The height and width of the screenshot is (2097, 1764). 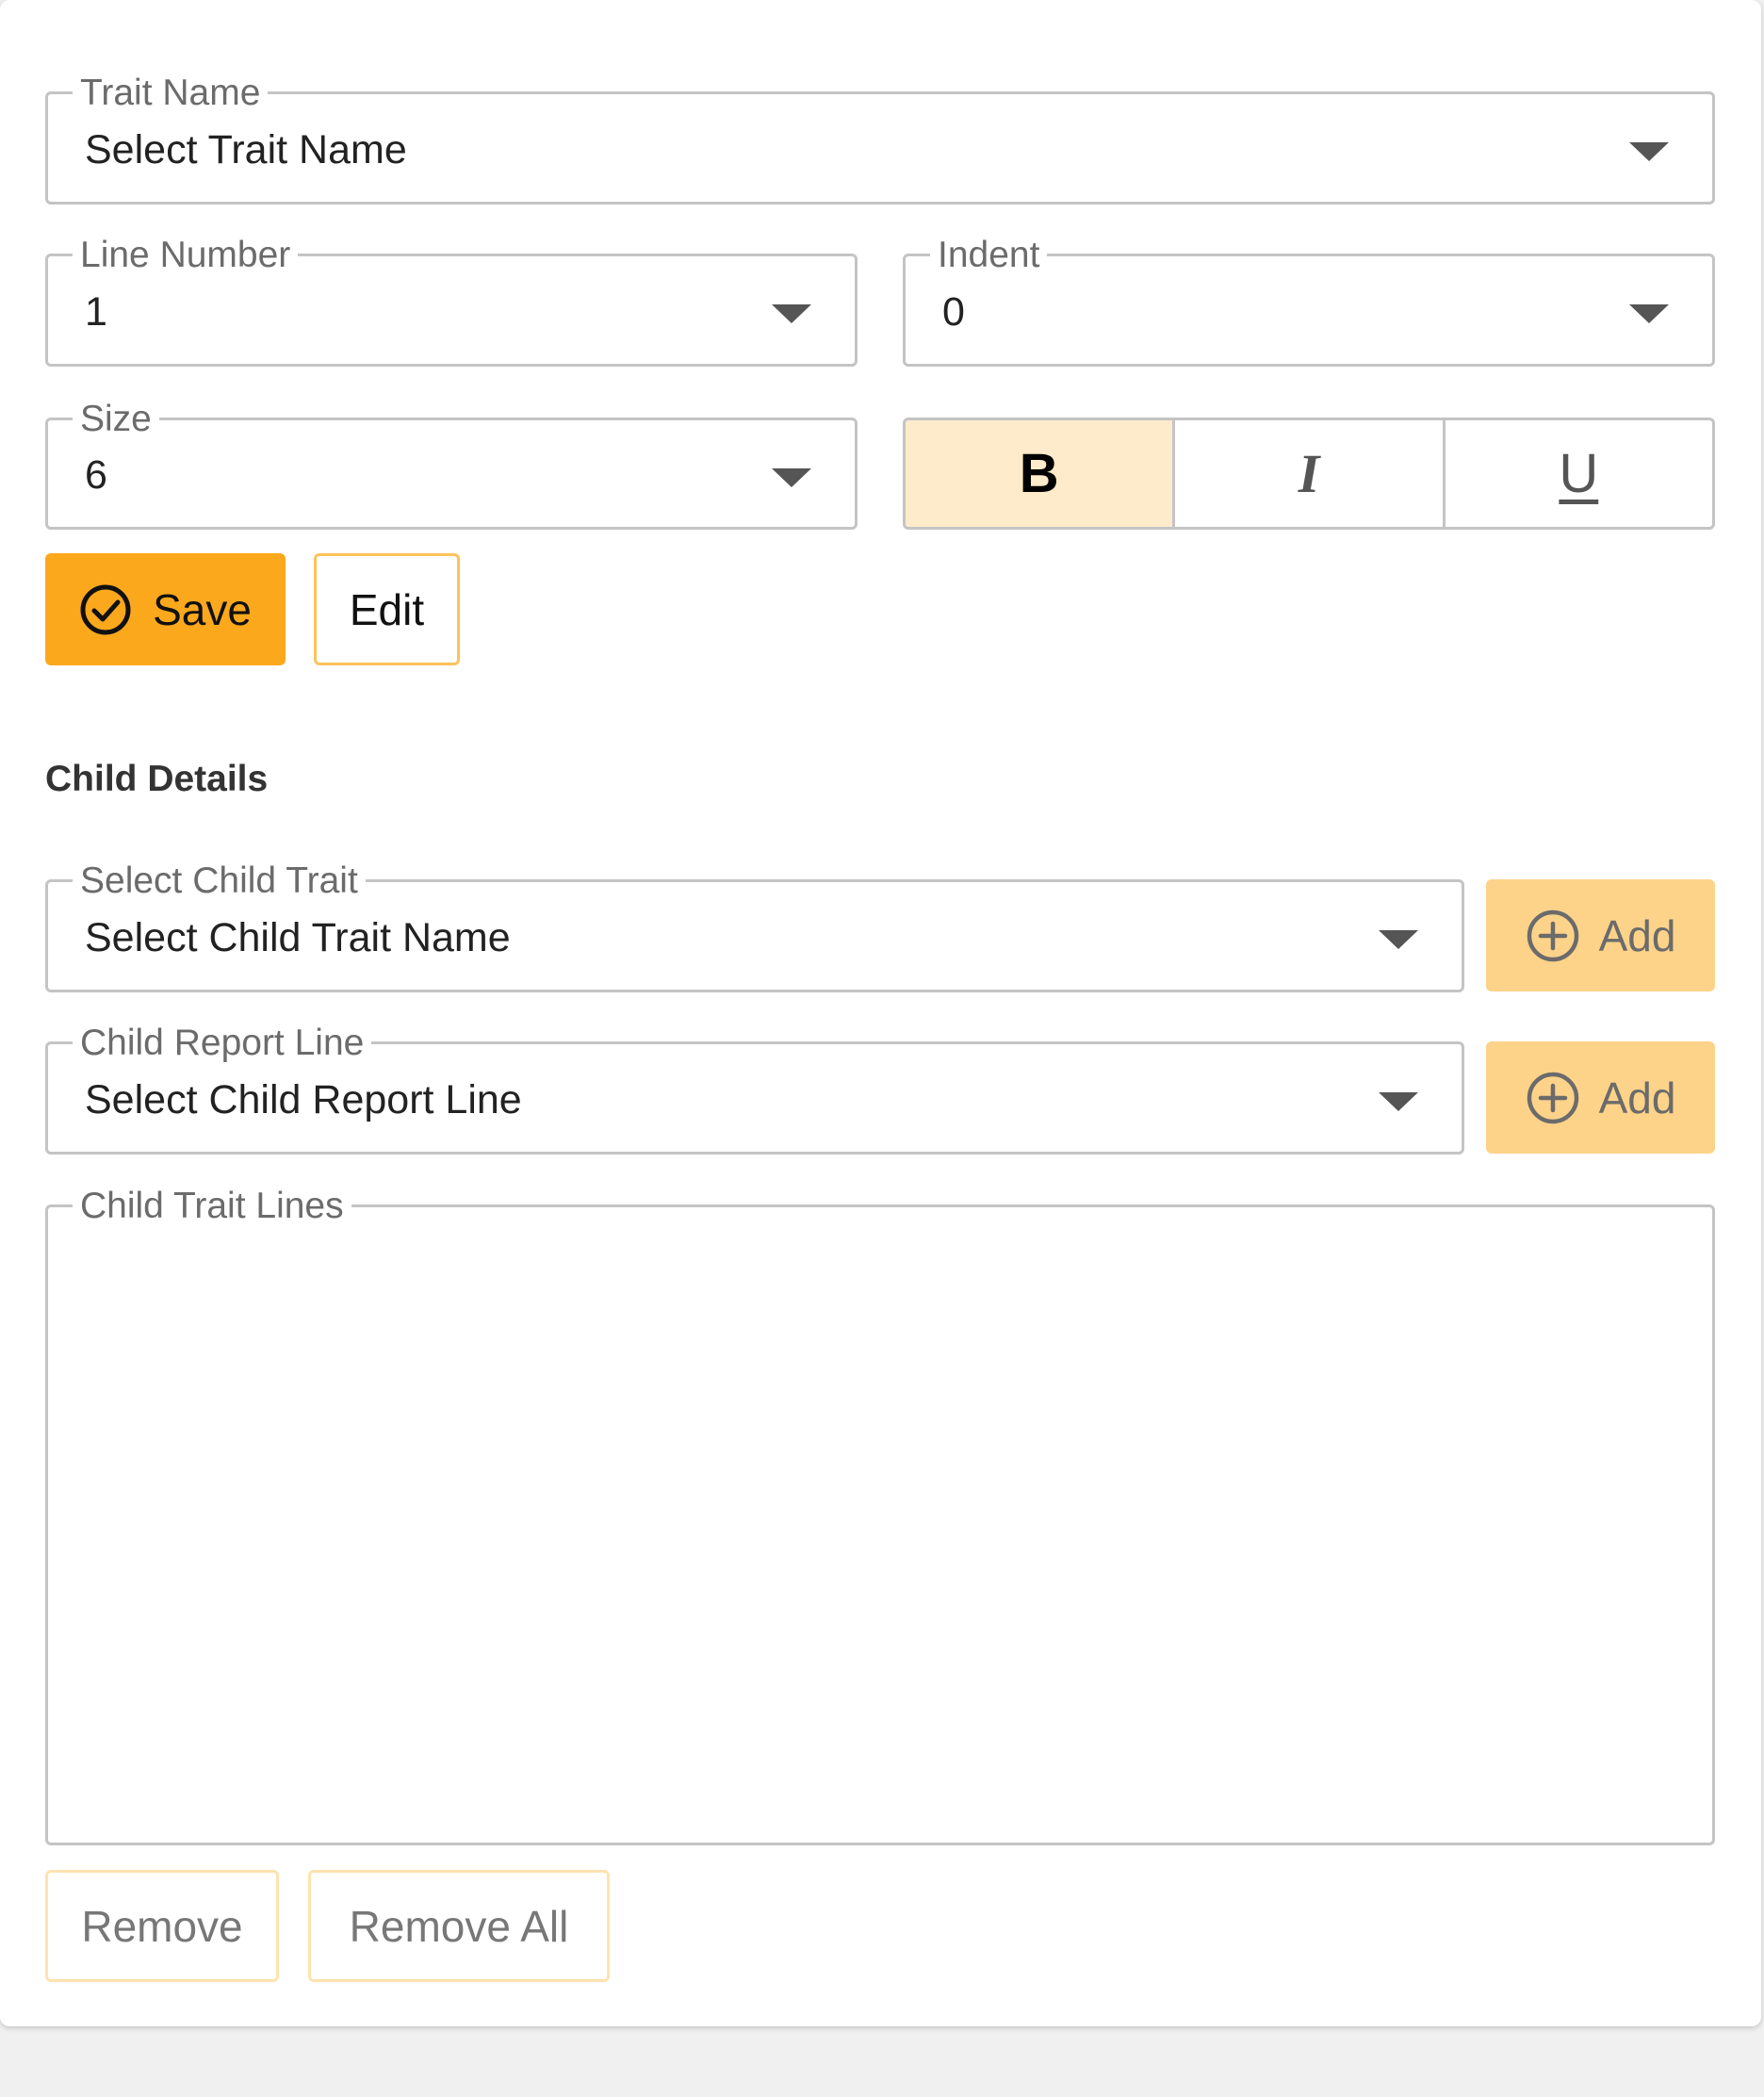 What do you see at coordinates (304, 1099) in the screenshot?
I see `child-report-line-value: Select Child Report Line` at bounding box center [304, 1099].